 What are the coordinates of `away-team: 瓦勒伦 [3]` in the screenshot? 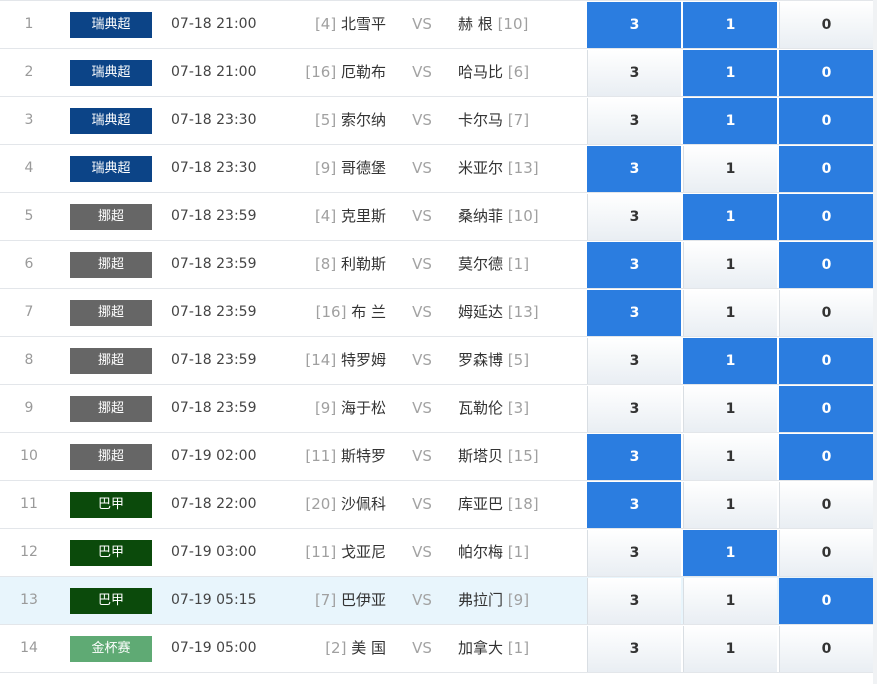 It's located at (521, 408).